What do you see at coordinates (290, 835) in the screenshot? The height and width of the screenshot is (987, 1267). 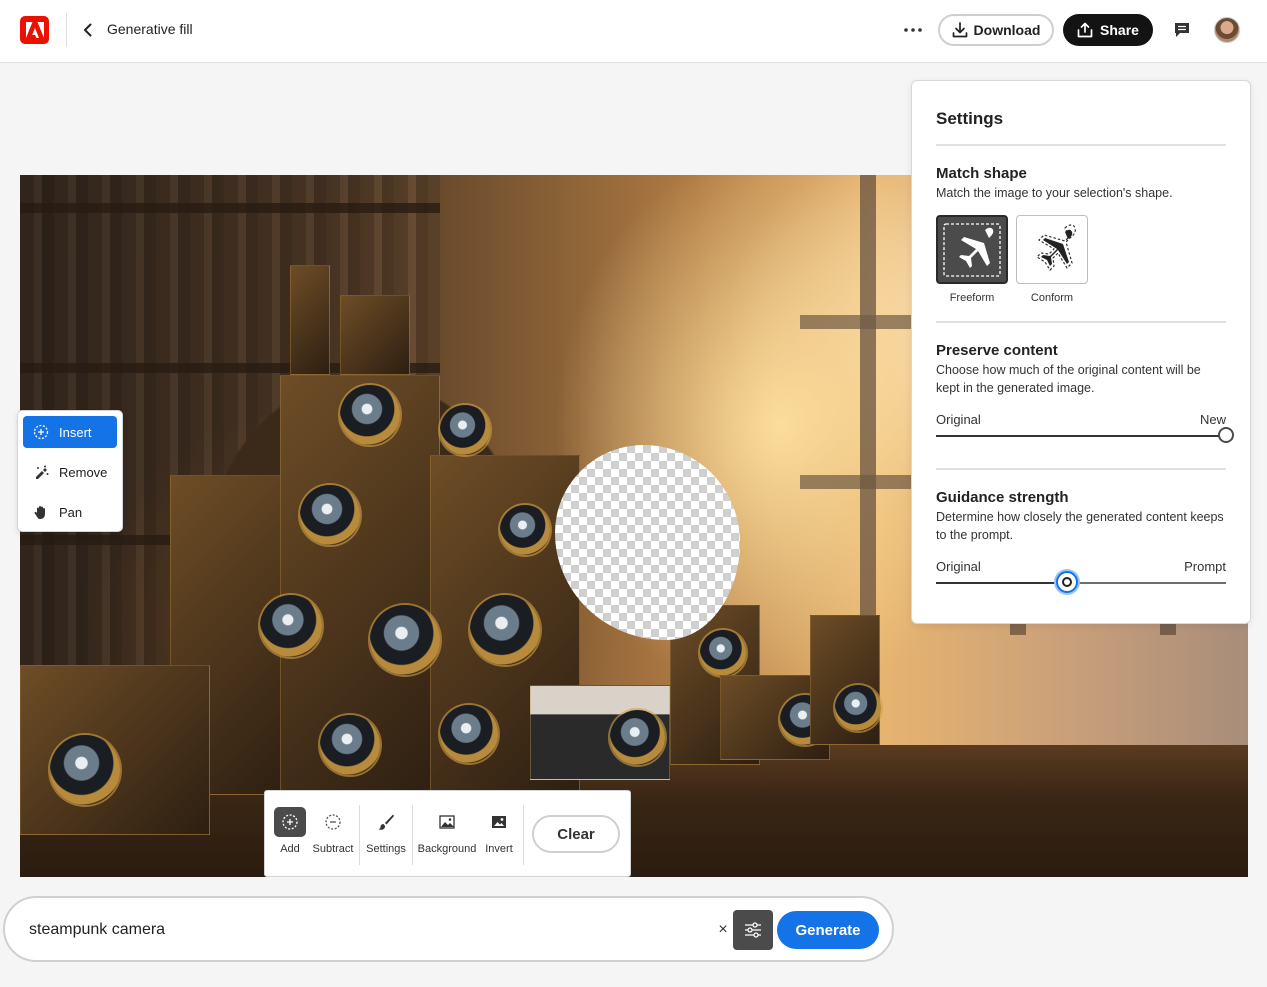 I see `add-selection-button: Add` at bounding box center [290, 835].